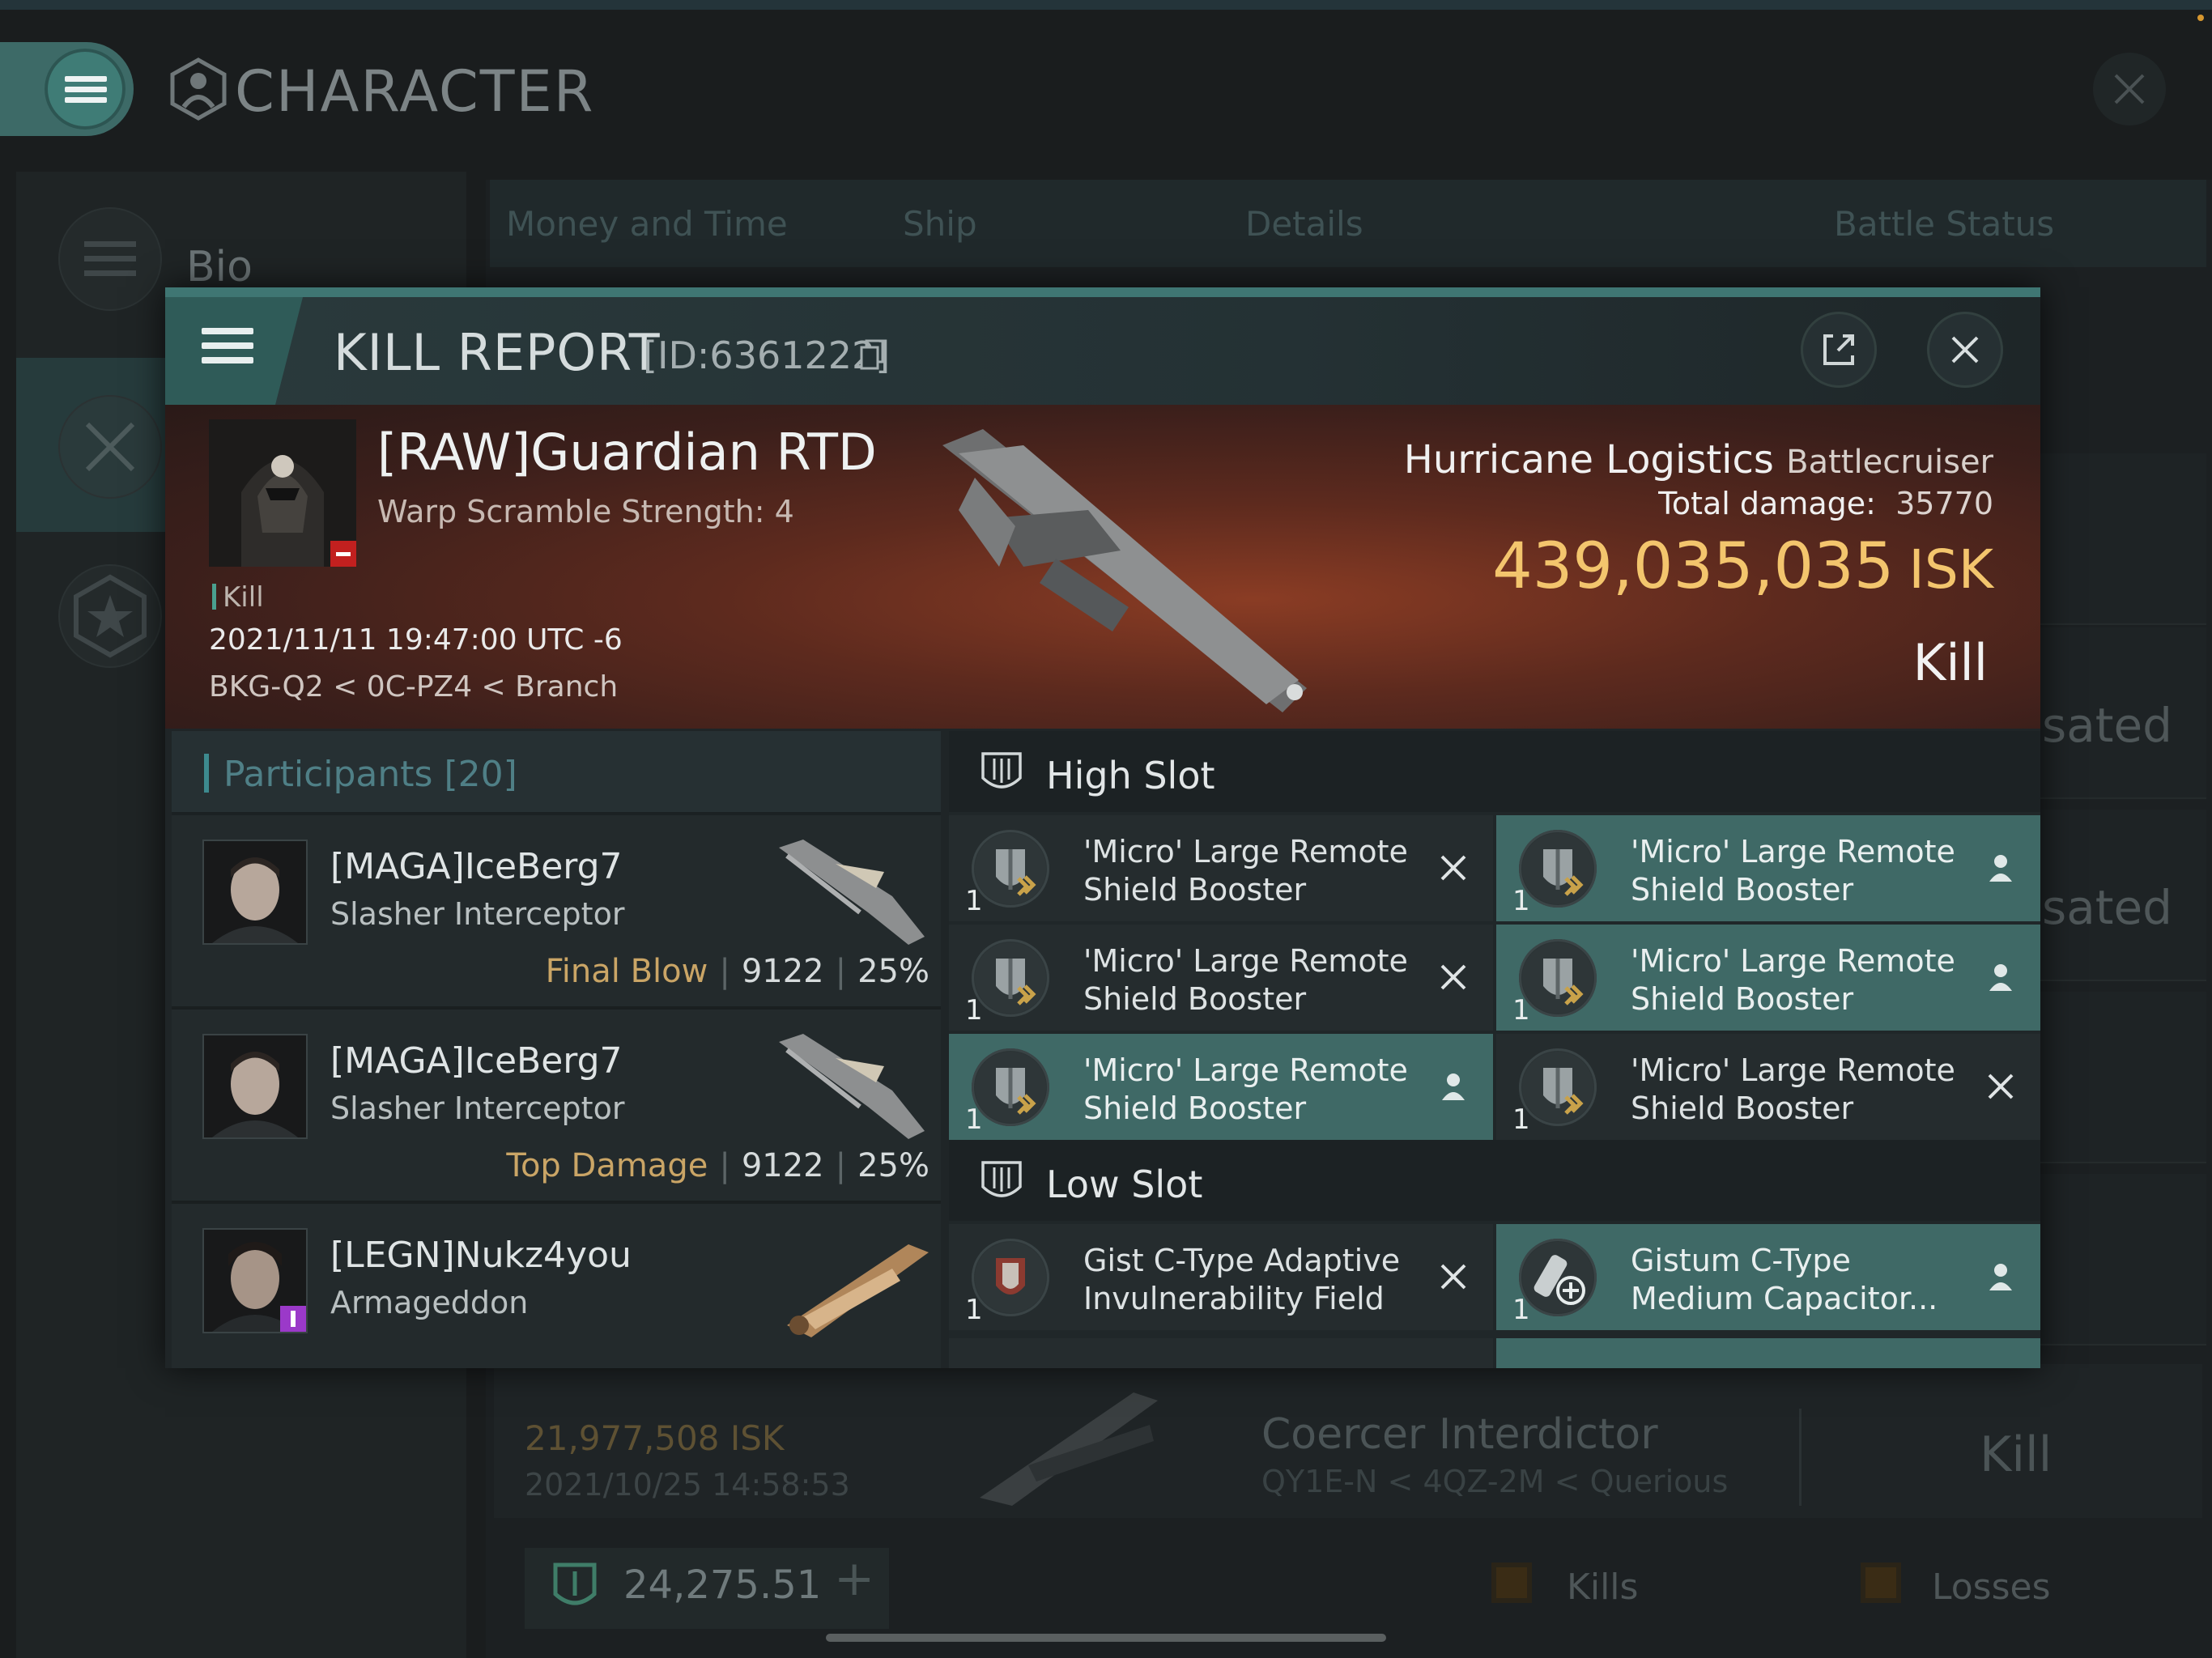 This screenshot has width=2212, height=1658. I want to click on tab-ship: Ship, so click(940, 224).